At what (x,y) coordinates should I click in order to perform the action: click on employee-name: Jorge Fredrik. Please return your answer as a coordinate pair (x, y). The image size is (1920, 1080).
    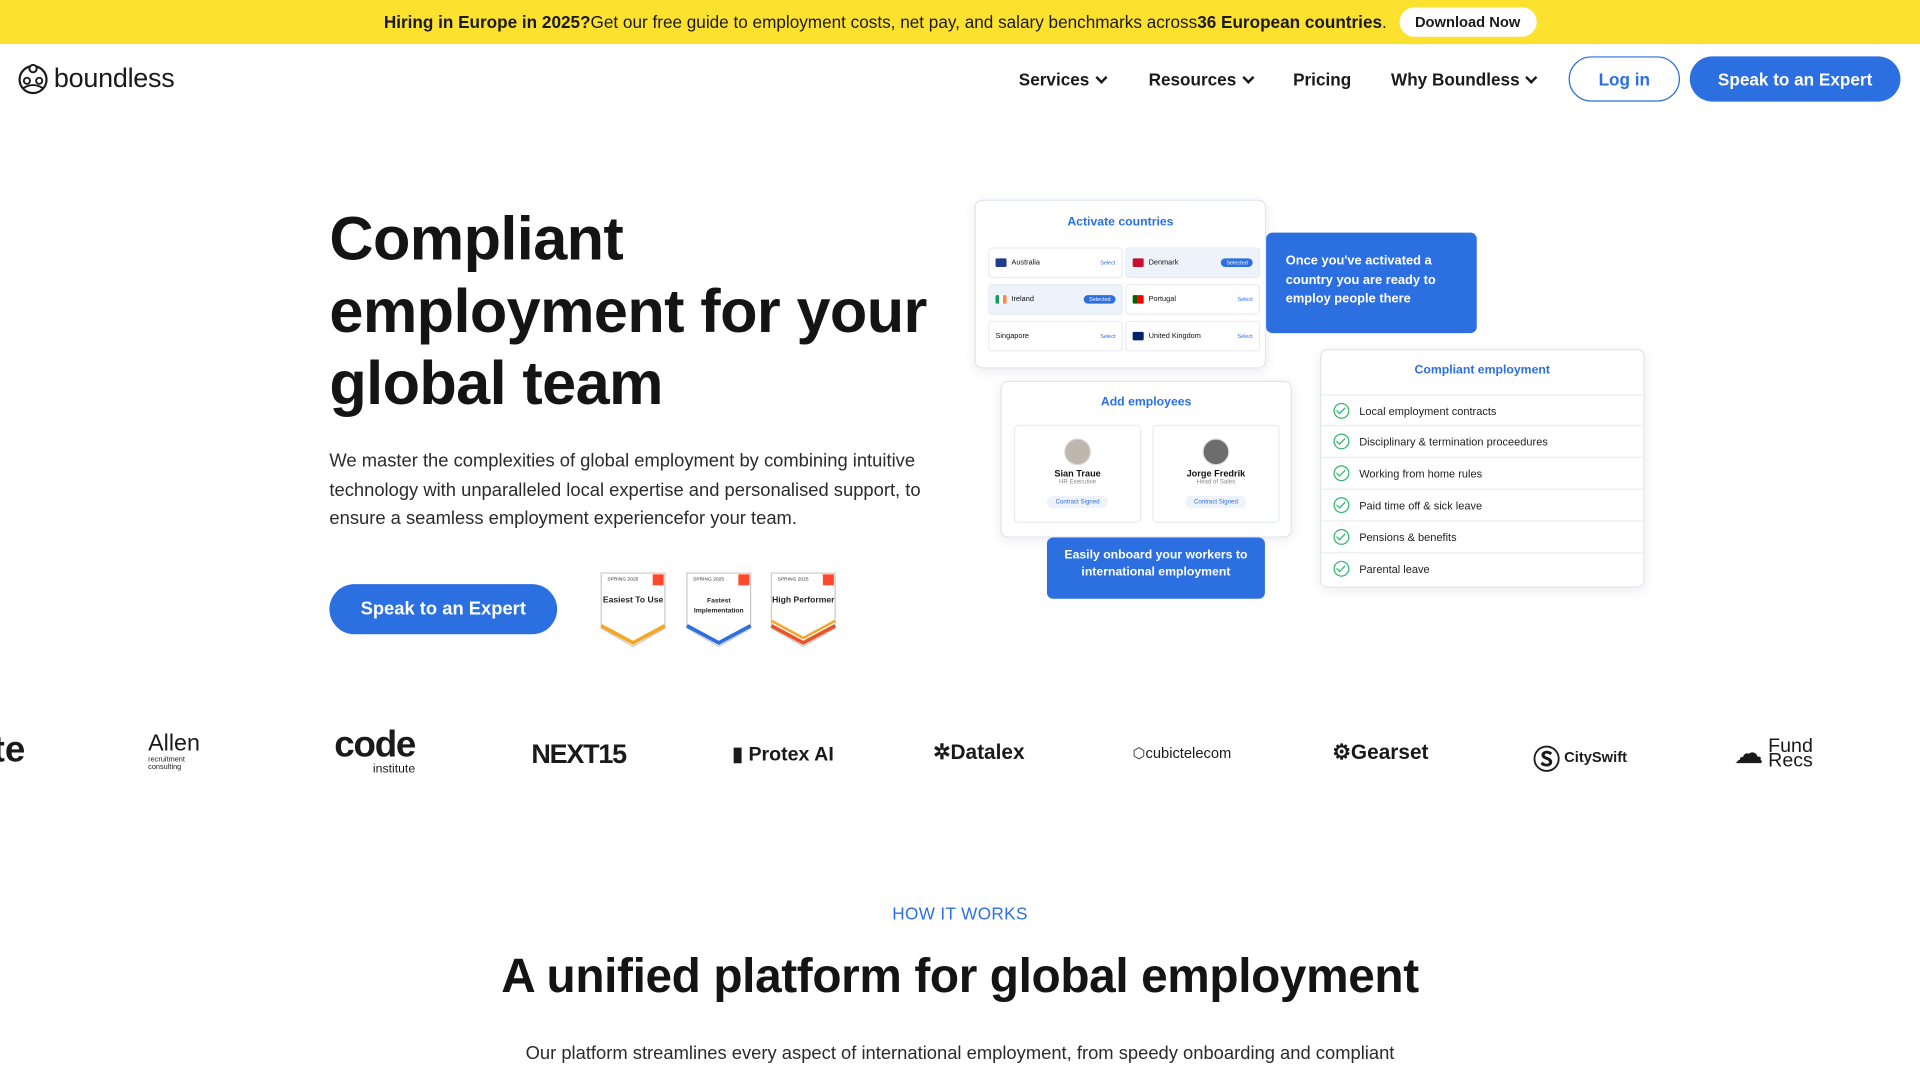
    Looking at the image, I should click on (1216, 473).